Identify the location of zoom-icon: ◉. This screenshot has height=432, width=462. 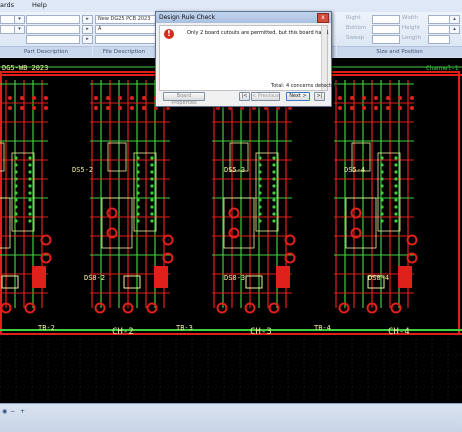
(5, 412).